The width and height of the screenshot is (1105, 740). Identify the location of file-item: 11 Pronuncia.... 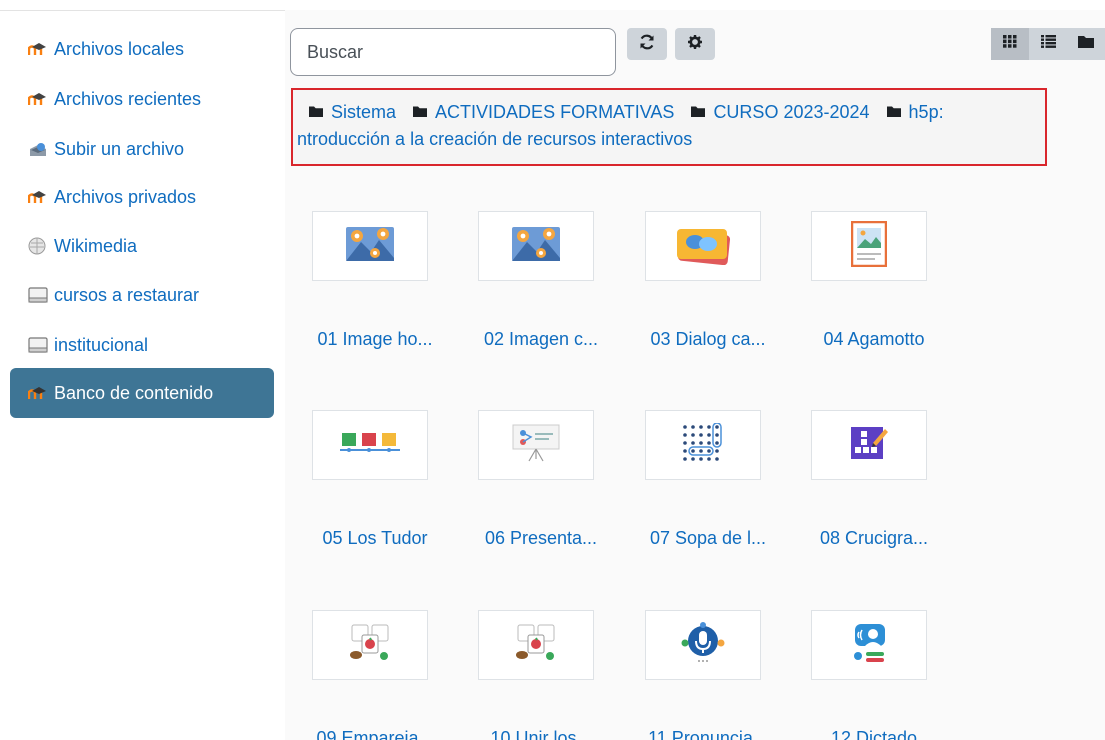
(713, 675).